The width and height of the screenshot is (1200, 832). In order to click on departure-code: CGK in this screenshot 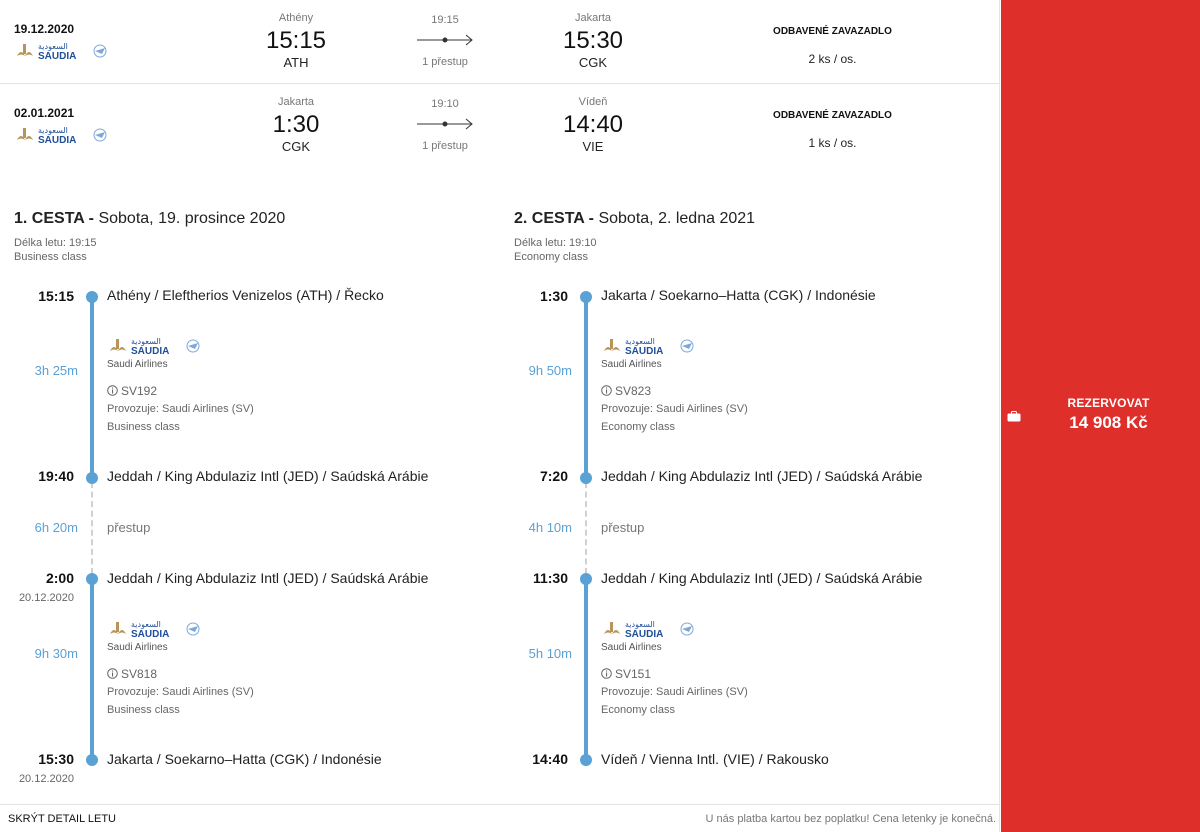, I will do `click(296, 146)`.